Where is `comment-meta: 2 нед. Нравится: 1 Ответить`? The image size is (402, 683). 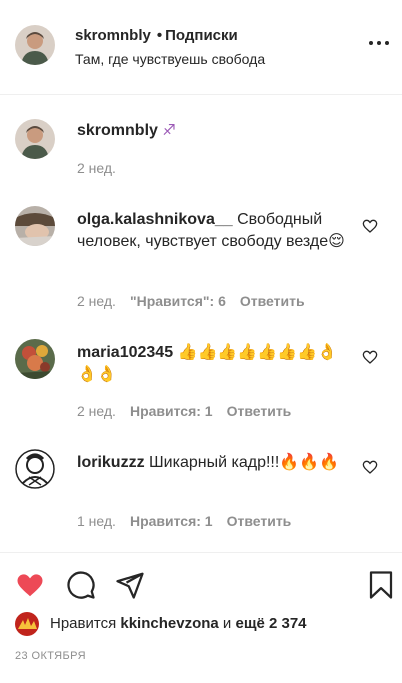
comment-meta: 2 нед. Нравится: 1 Ответить is located at coordinates (191, 411).